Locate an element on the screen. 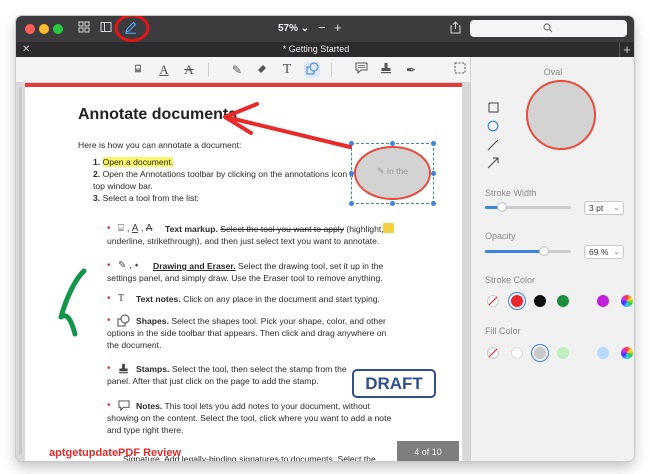  tab-bar: ✕ * Getting Started + is located at coordinates (325, 49).